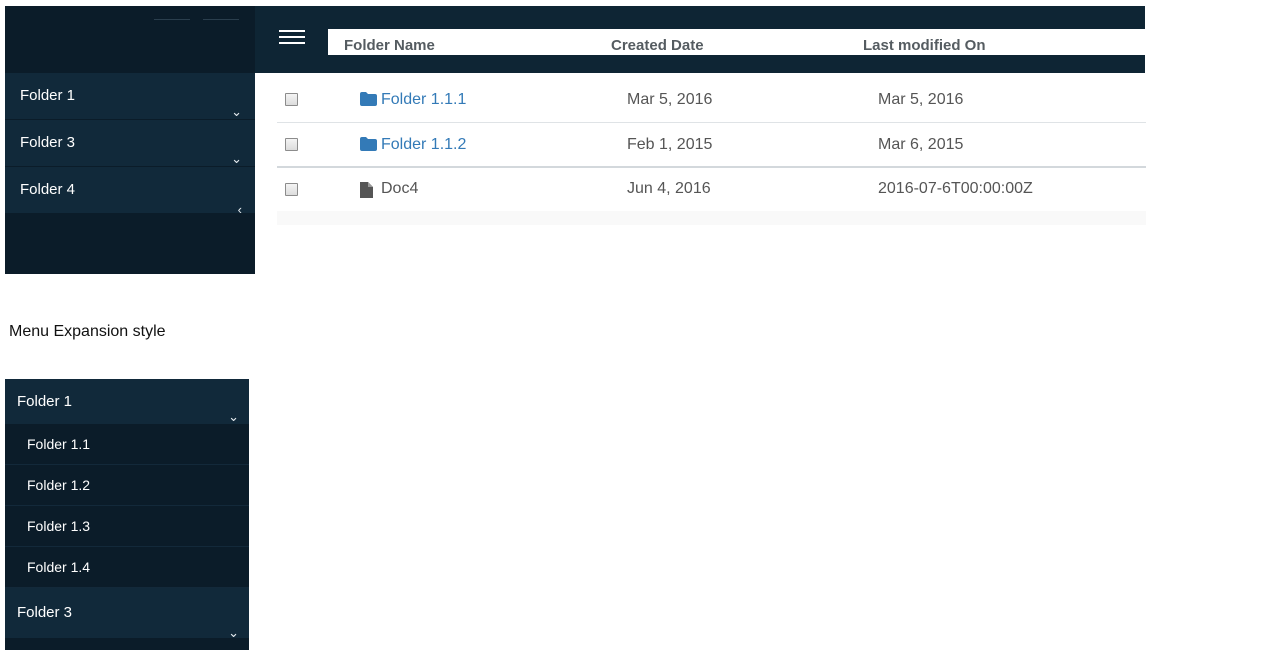 This screenshot has width=1283, height=650. I want to click on chevron-left-icon: ‹, so click(239, 209).